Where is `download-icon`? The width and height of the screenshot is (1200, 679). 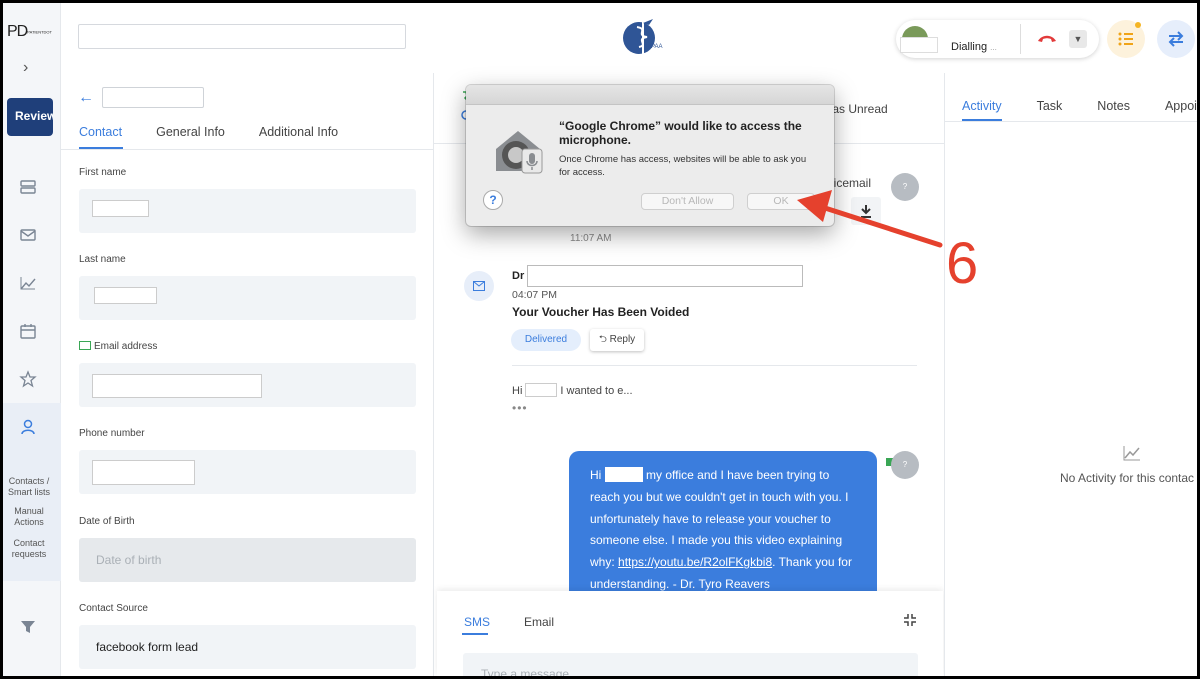
download-icon is located at coordinates (866, 211).